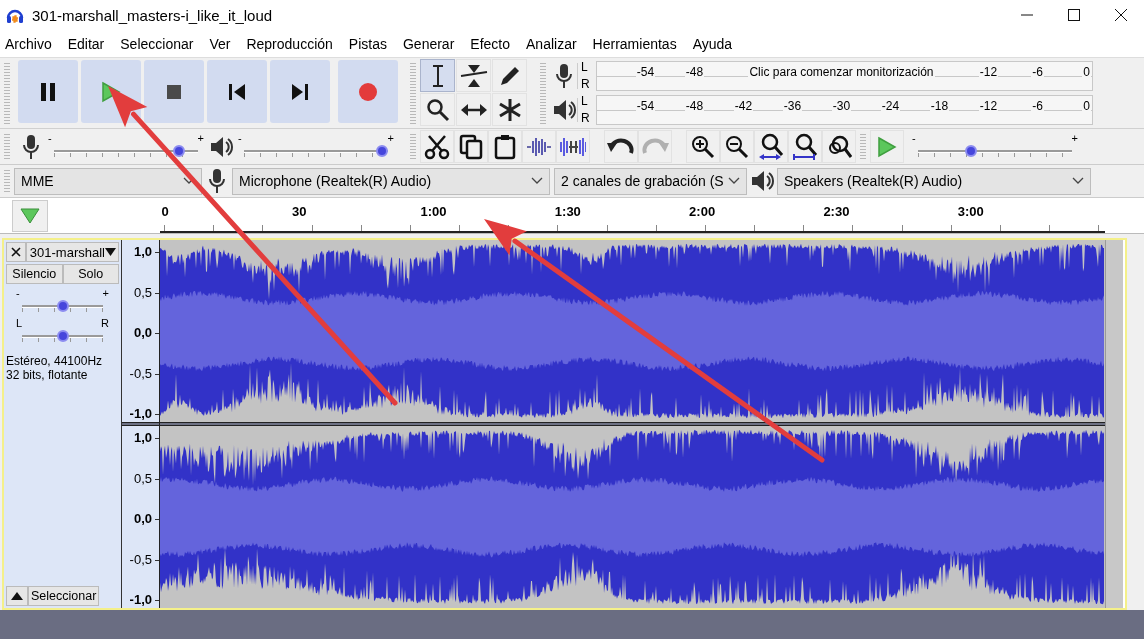  Describe the element at coordinates (62, 306) in the screenshot. I see `gain-slider-thumb` at that location.